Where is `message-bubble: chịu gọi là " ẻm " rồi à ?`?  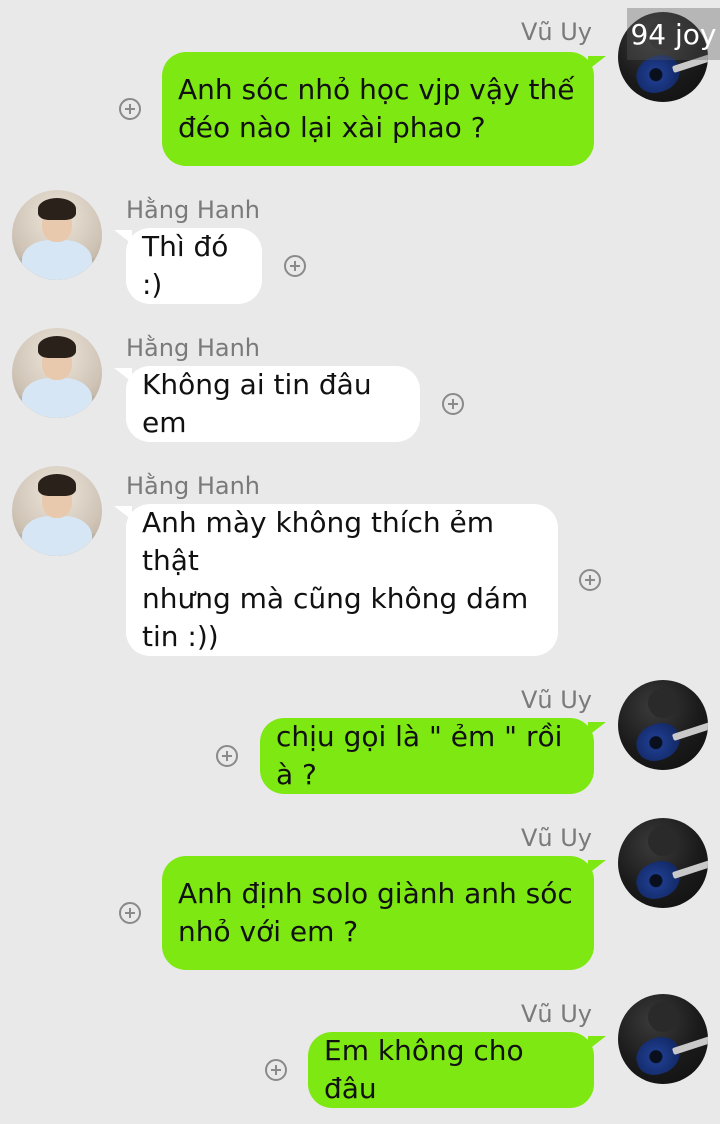 message-bubble: chịu gọi là " ẻm " rồi à ? is located at coordinates (427, 756).